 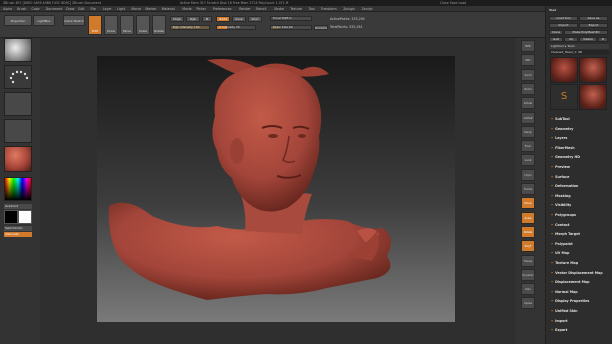 I want to click on tool-subpalette-normal-map: Normal Map, so click(x=579, y=292).